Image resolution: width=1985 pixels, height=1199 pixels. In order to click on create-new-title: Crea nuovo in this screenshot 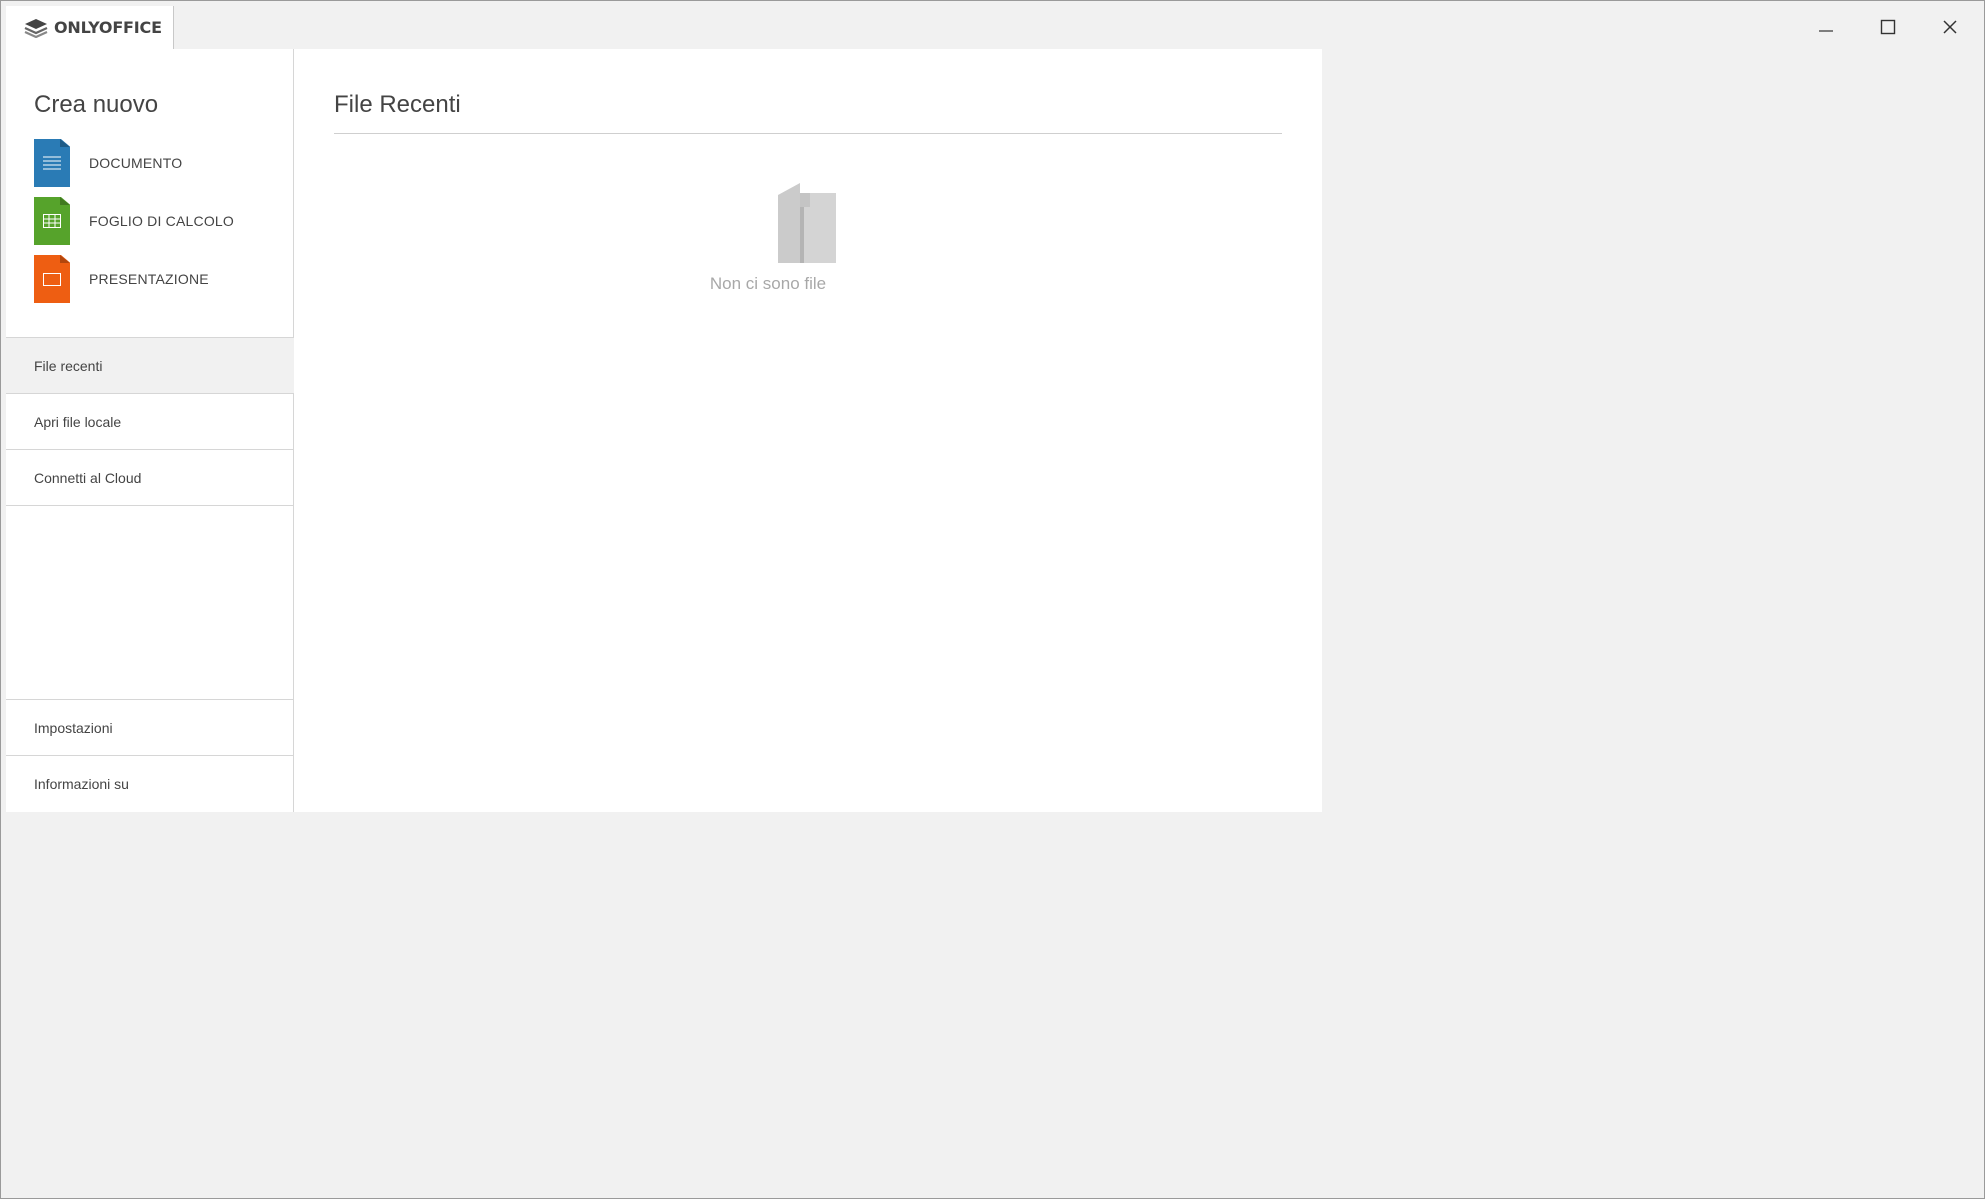, I will do `click(96, 104)`.